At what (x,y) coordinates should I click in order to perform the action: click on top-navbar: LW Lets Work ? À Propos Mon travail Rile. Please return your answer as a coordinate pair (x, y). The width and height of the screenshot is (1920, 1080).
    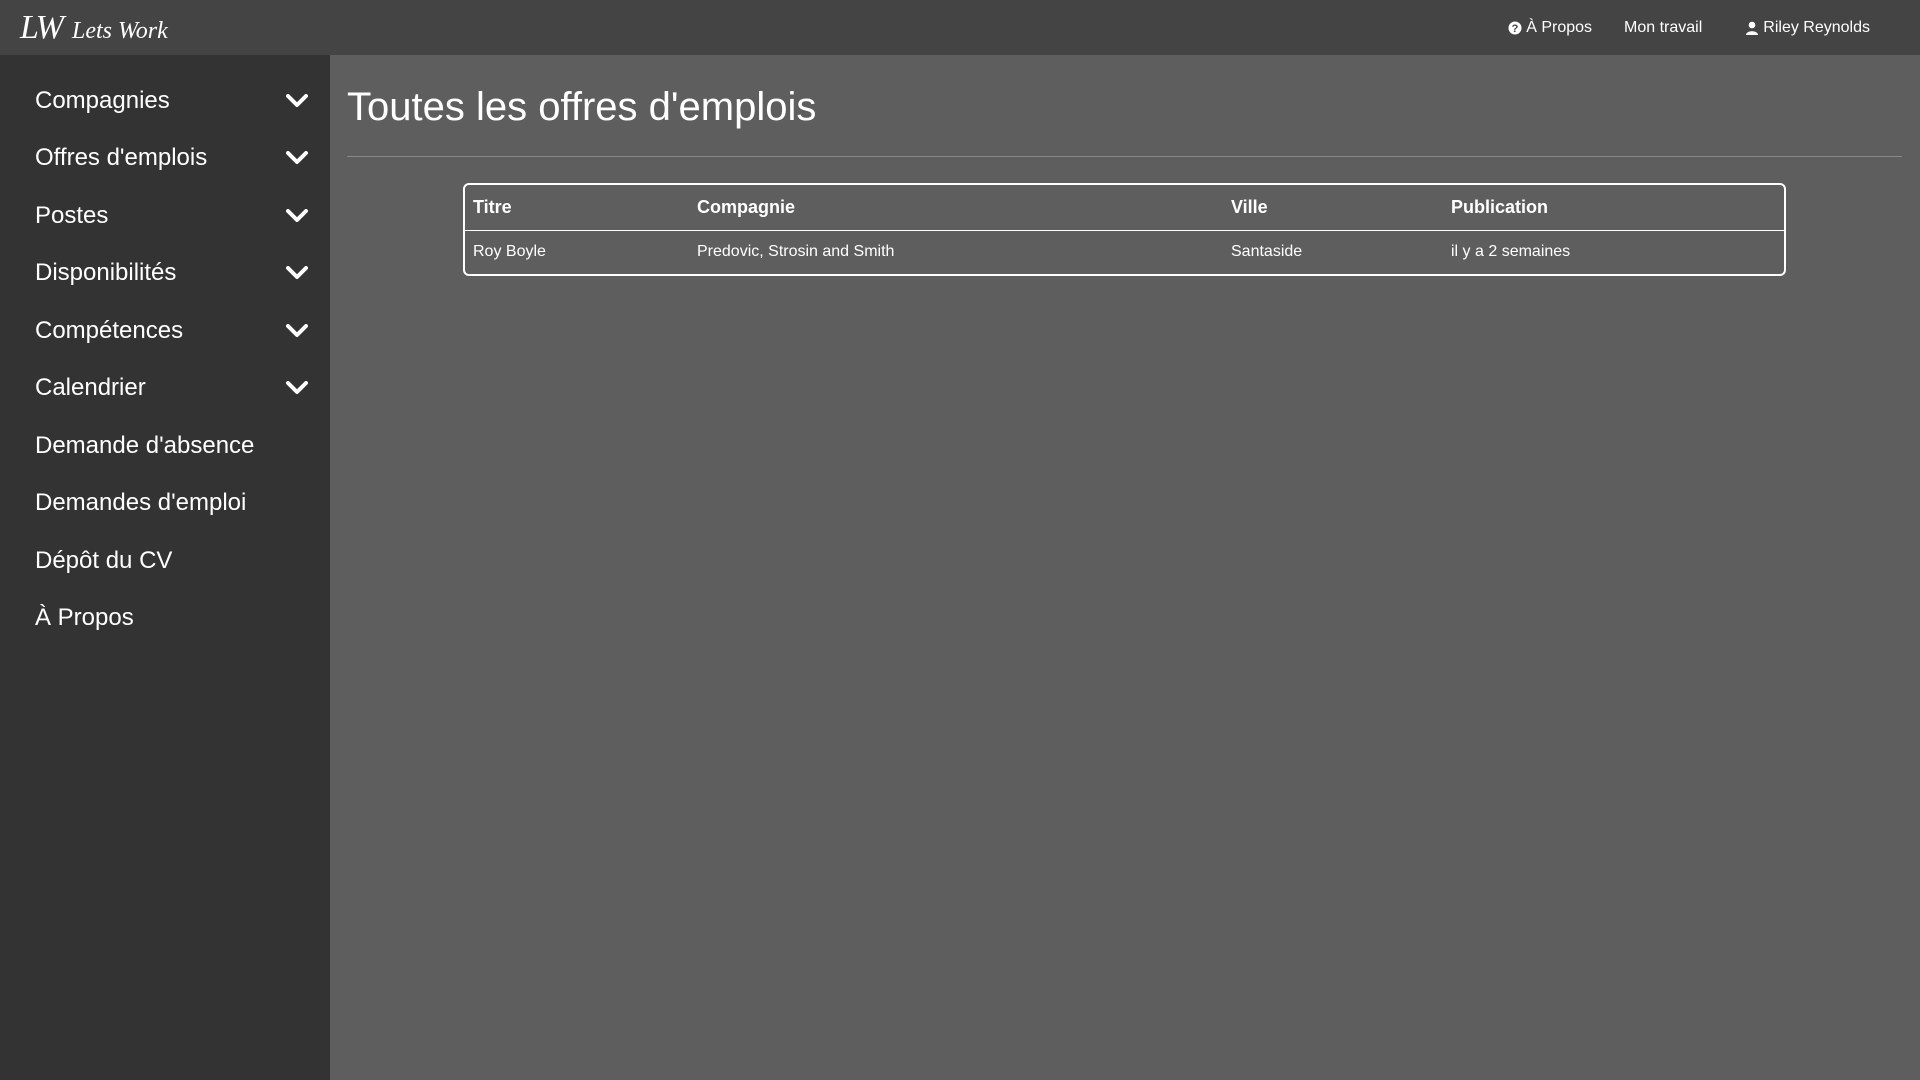
    Looking at the image, I should click on (960, 27).